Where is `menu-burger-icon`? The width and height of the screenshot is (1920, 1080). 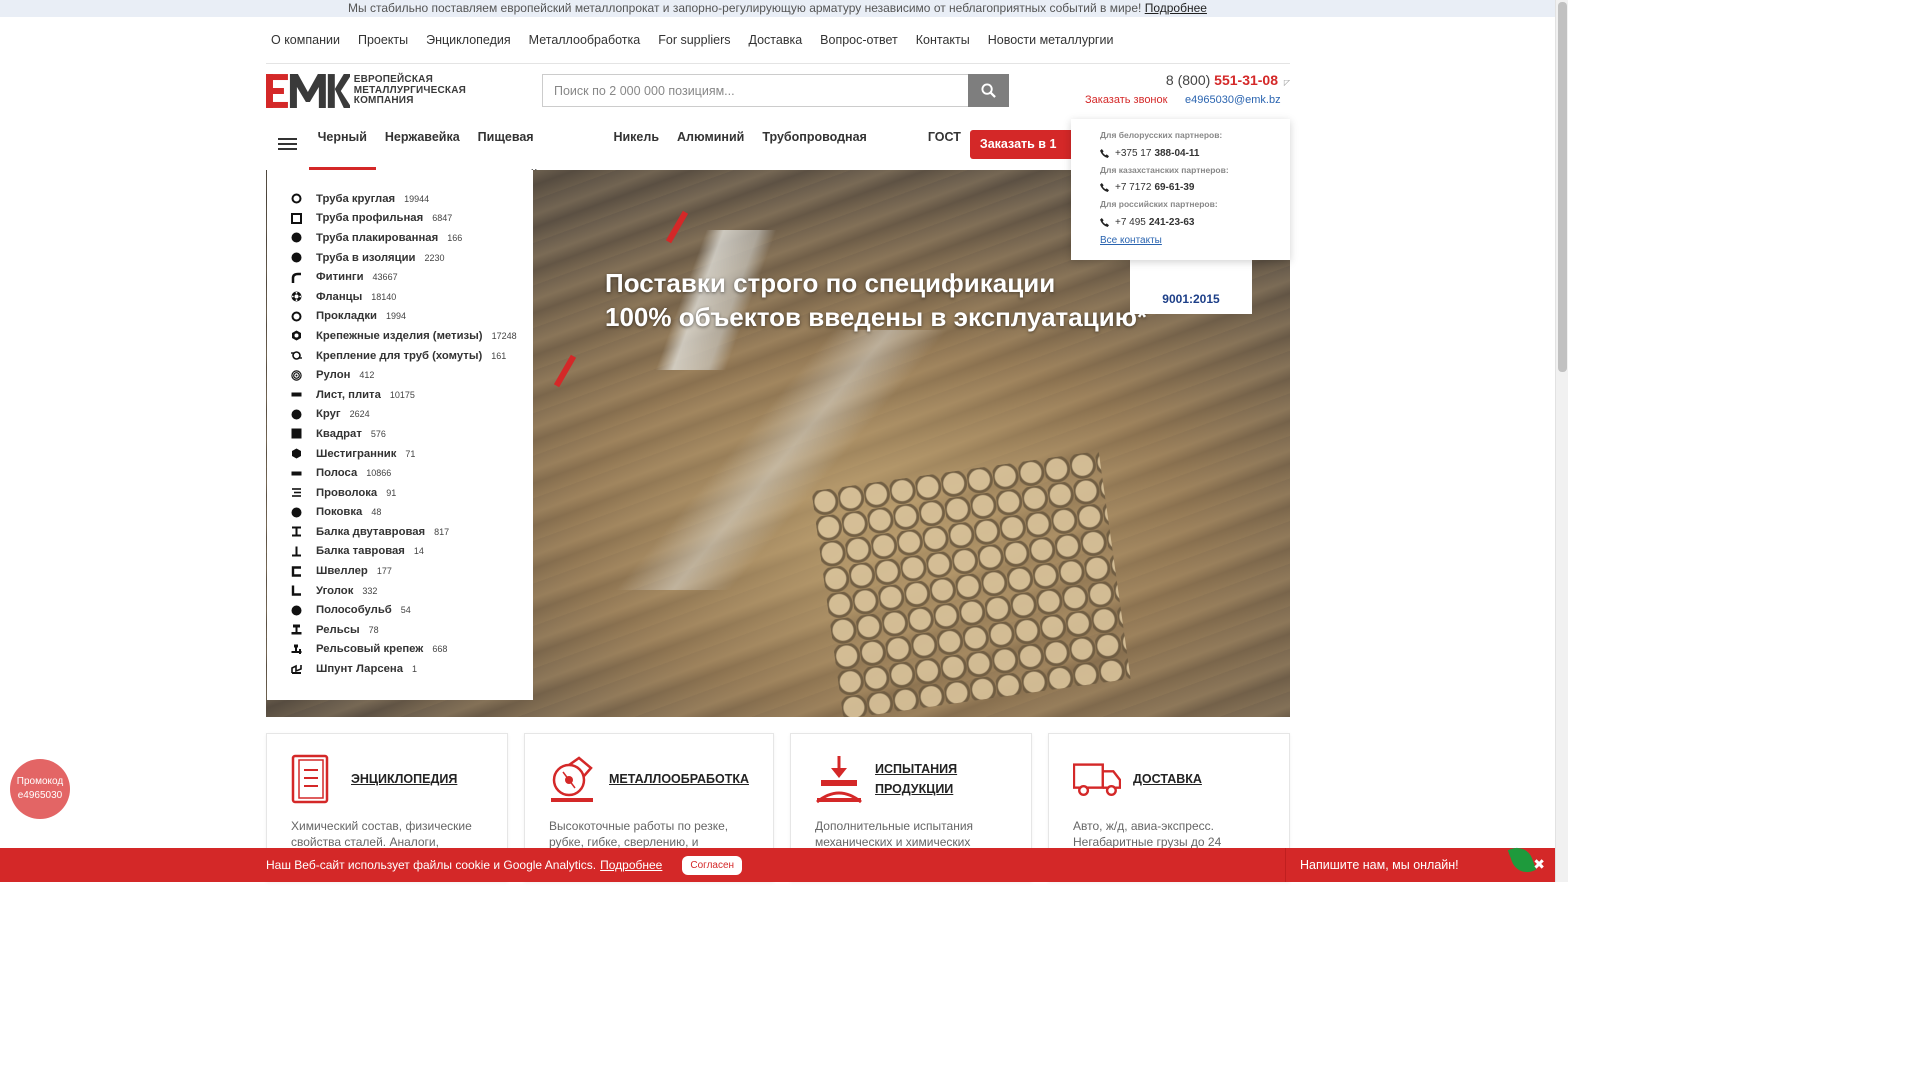 menu-burger-icon is located at coordinates (287, 144).